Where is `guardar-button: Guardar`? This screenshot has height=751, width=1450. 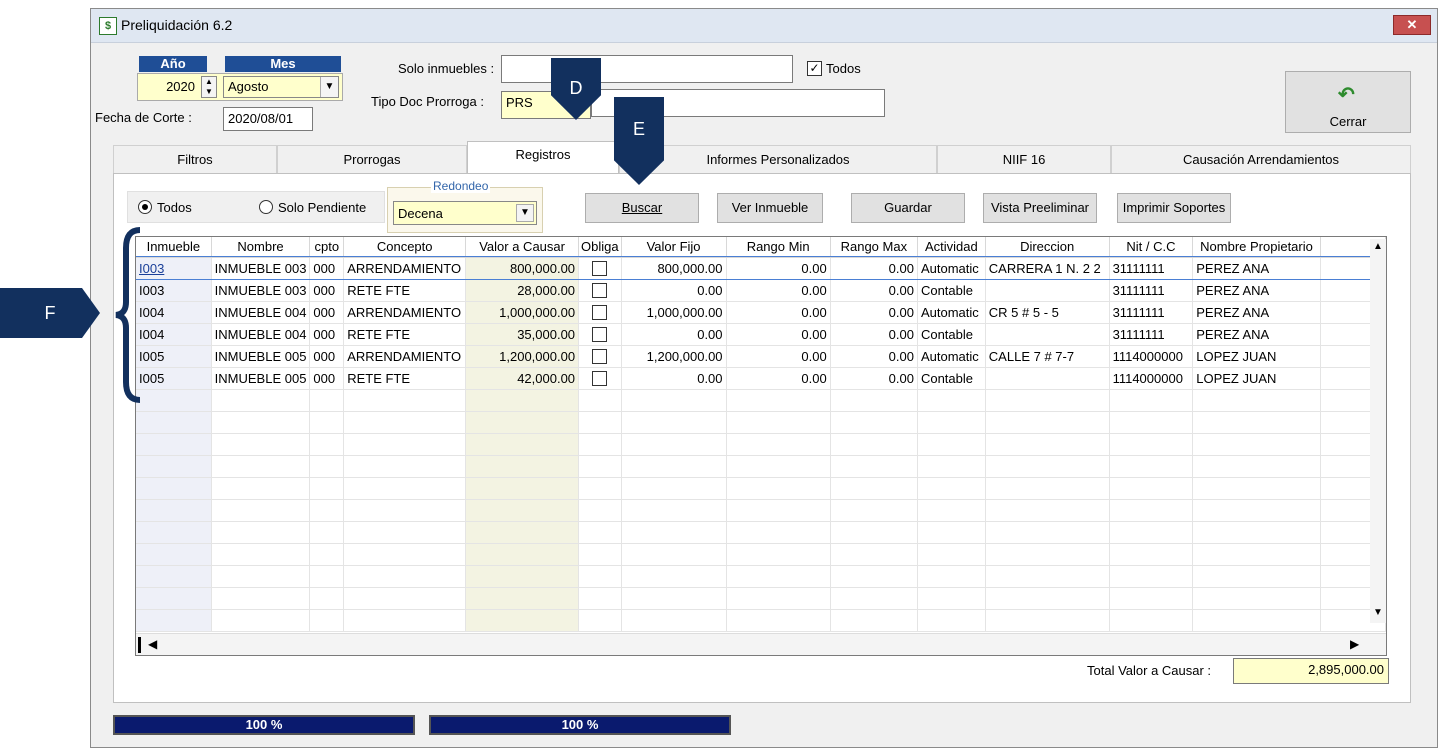
guardar-button: Guardar is located at coordinates (908, 208).